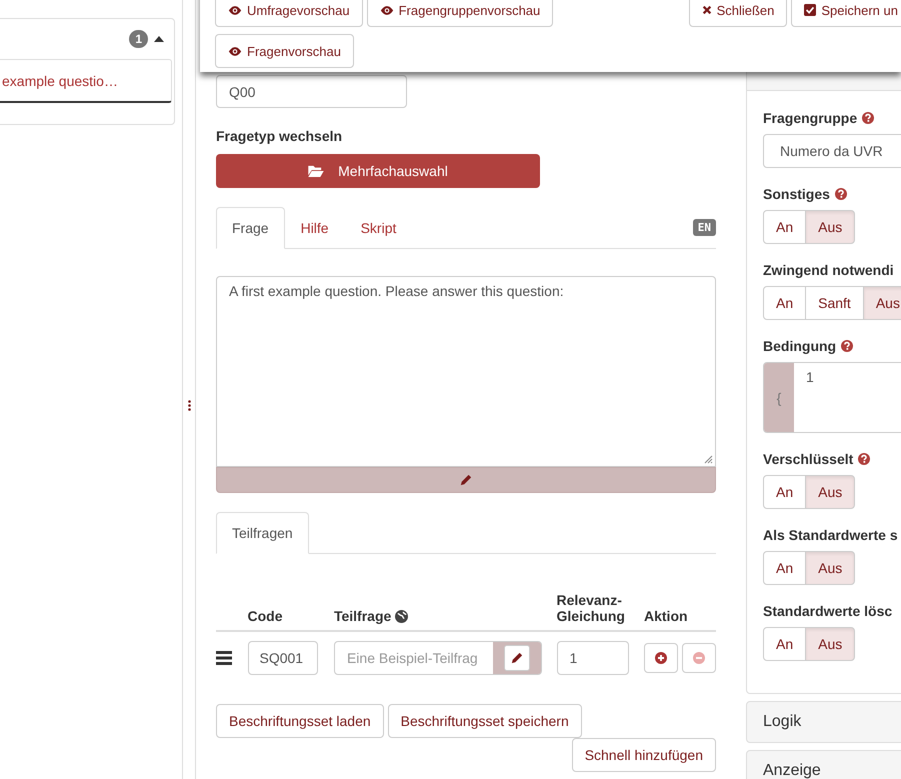 This screenshot has height=779, width=901. I want to click on code-text: 1, so click(810, 377).